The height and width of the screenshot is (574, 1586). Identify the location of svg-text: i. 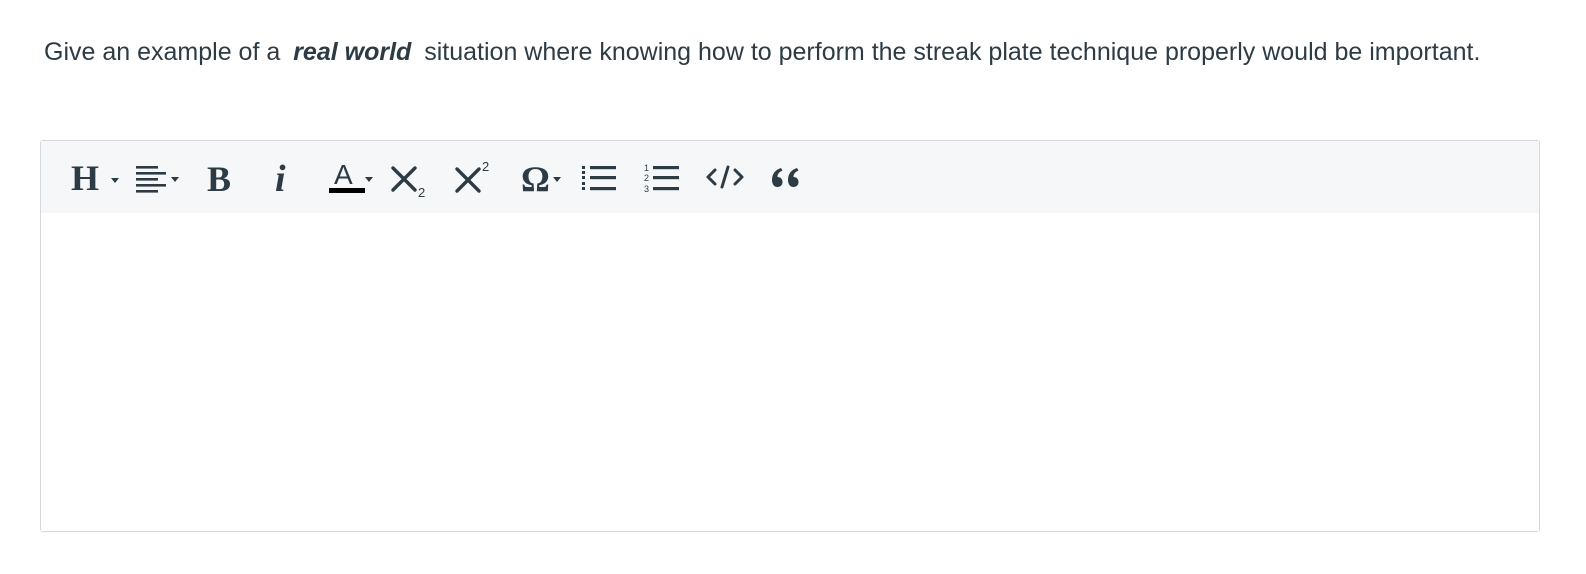
(280, 178).